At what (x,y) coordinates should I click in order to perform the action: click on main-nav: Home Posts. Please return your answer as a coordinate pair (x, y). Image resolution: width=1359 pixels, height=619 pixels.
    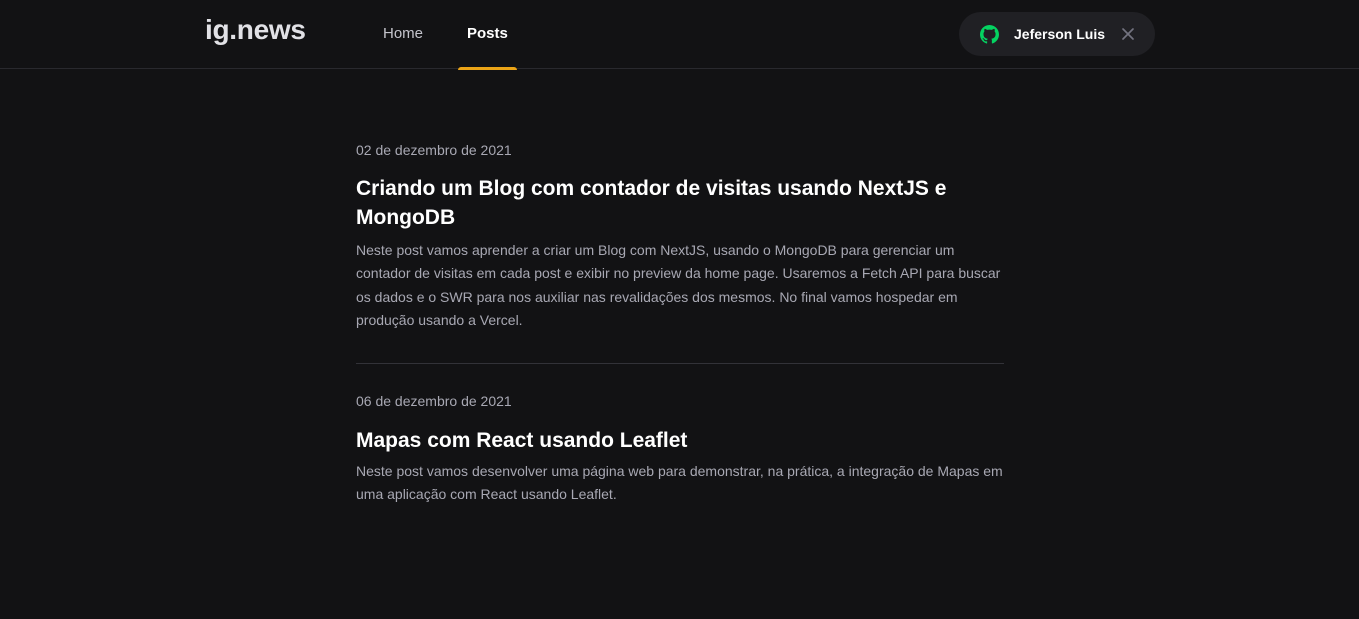
    Looking at the image, I should click on (458, 35).